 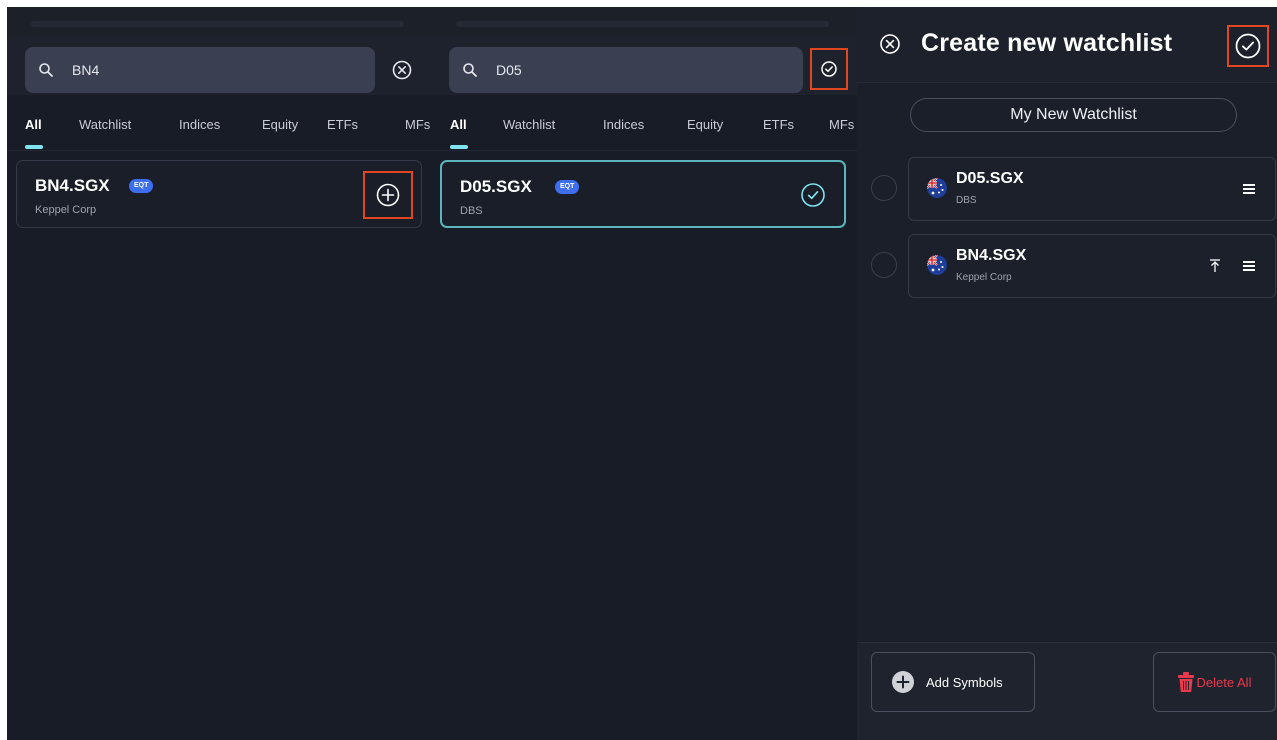 I want to click on clear-search-icon, so click(x=402, y=70).